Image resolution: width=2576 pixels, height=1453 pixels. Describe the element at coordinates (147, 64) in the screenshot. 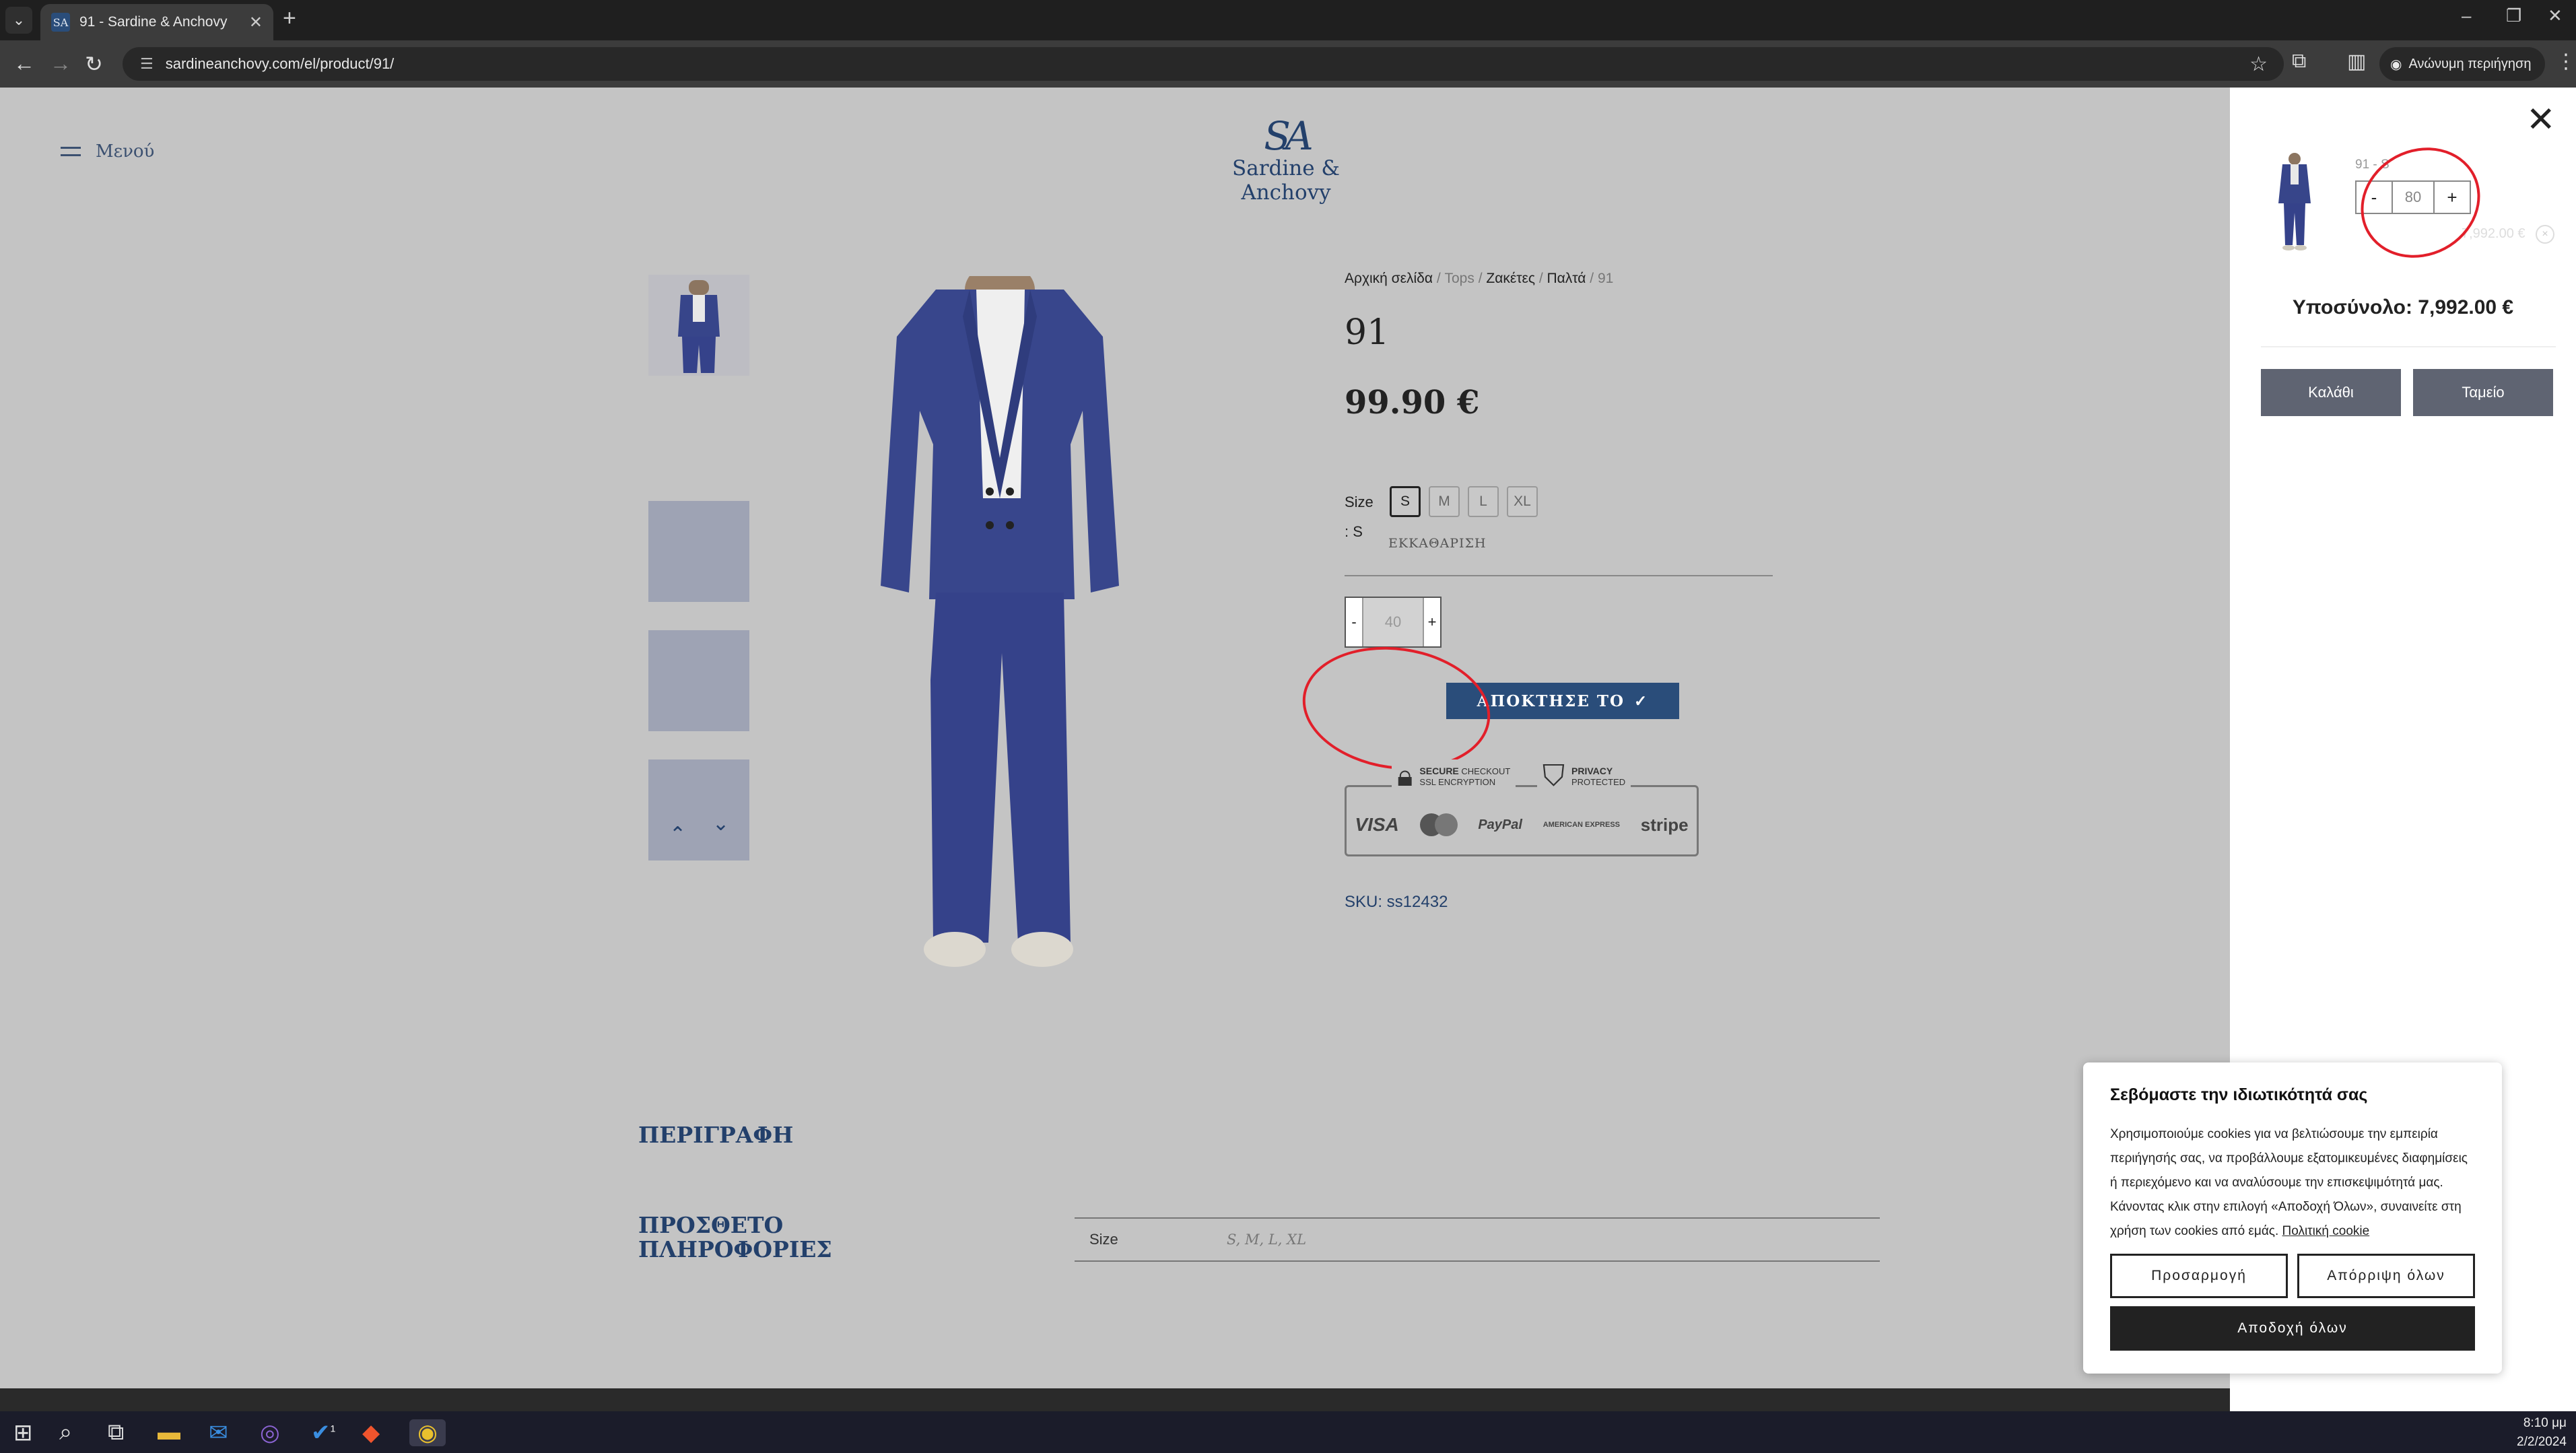

I see `site-info-icon: ☰` at that location.